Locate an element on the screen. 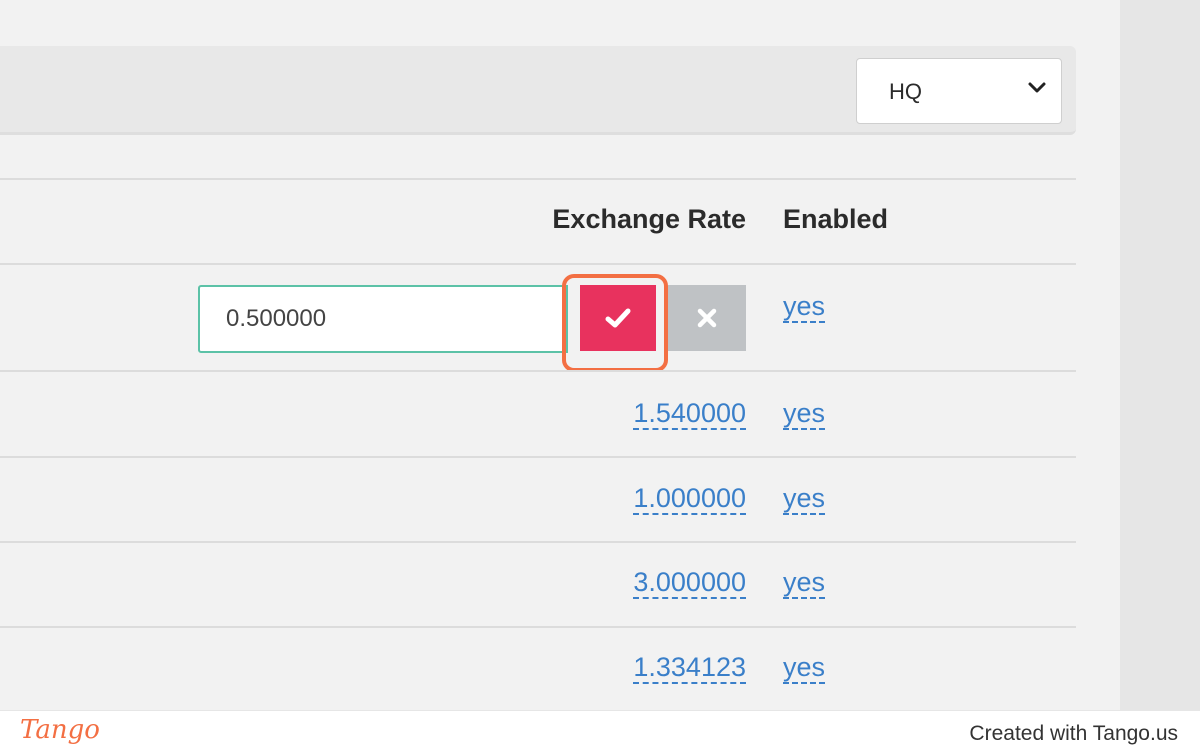 This screenshot has height=756, width=1200. location-select-value: HQ is located at coordinates (905, 91).